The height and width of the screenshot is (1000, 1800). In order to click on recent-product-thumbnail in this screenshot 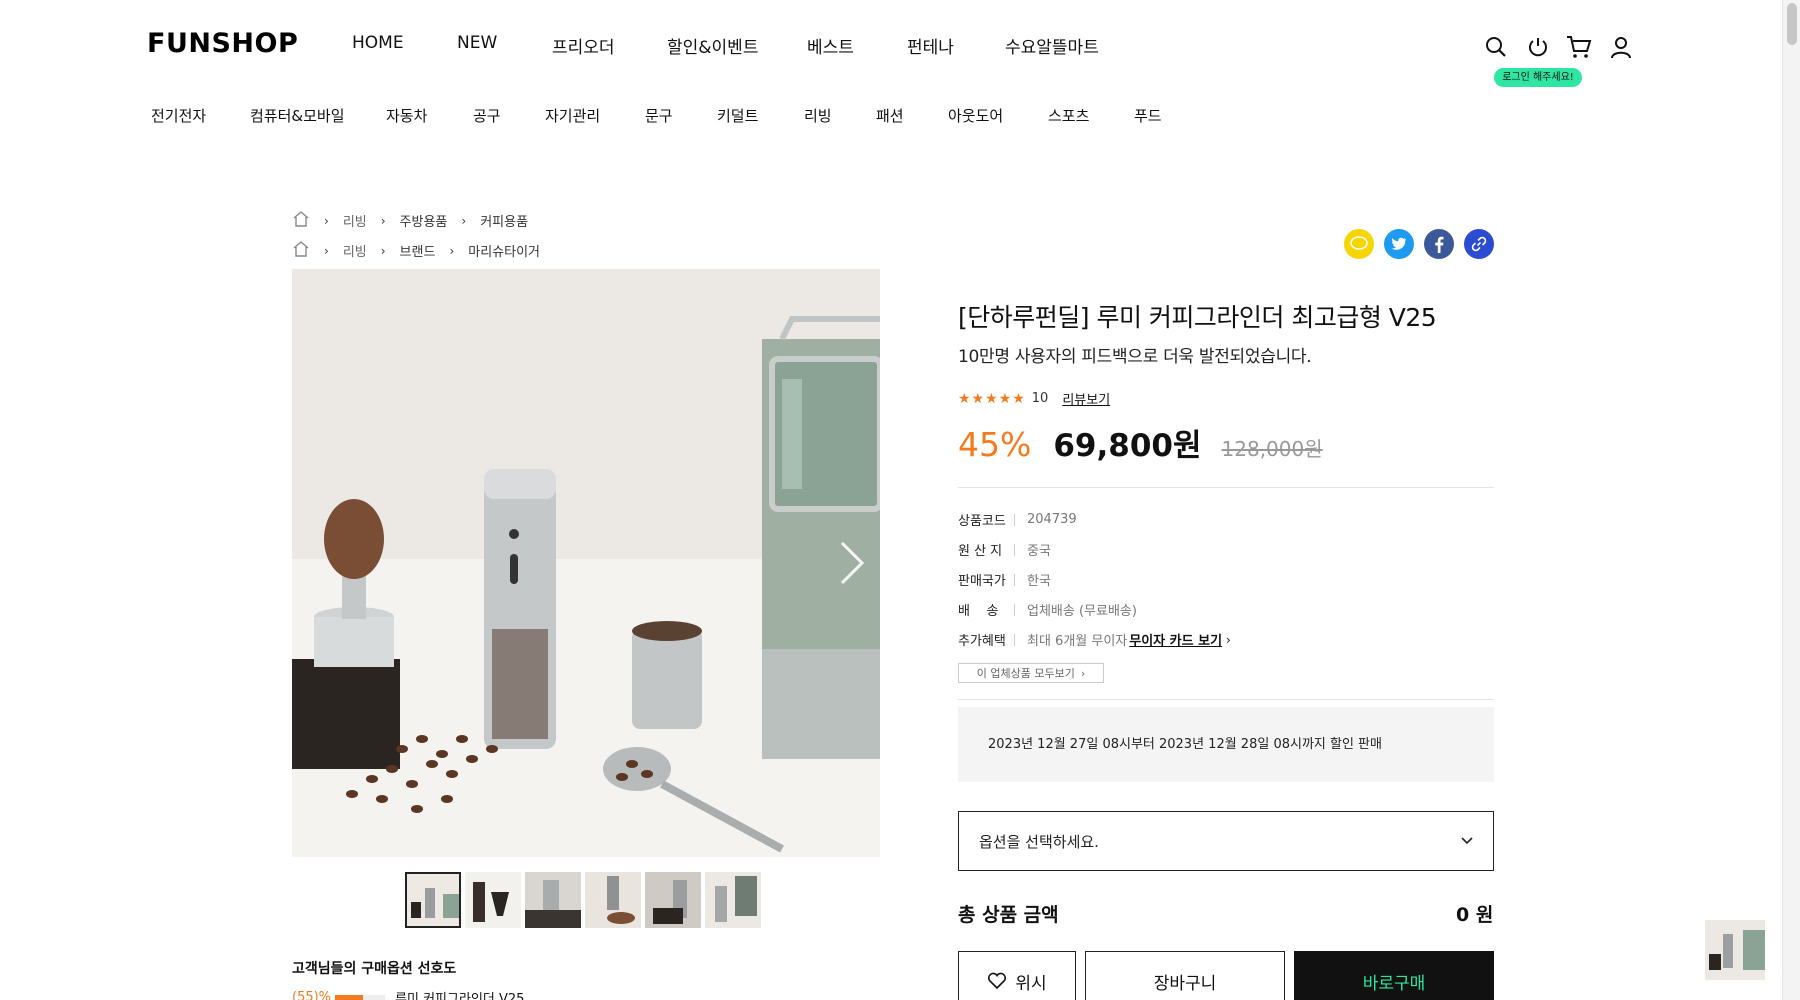, I will do `click(1735, 950)`.